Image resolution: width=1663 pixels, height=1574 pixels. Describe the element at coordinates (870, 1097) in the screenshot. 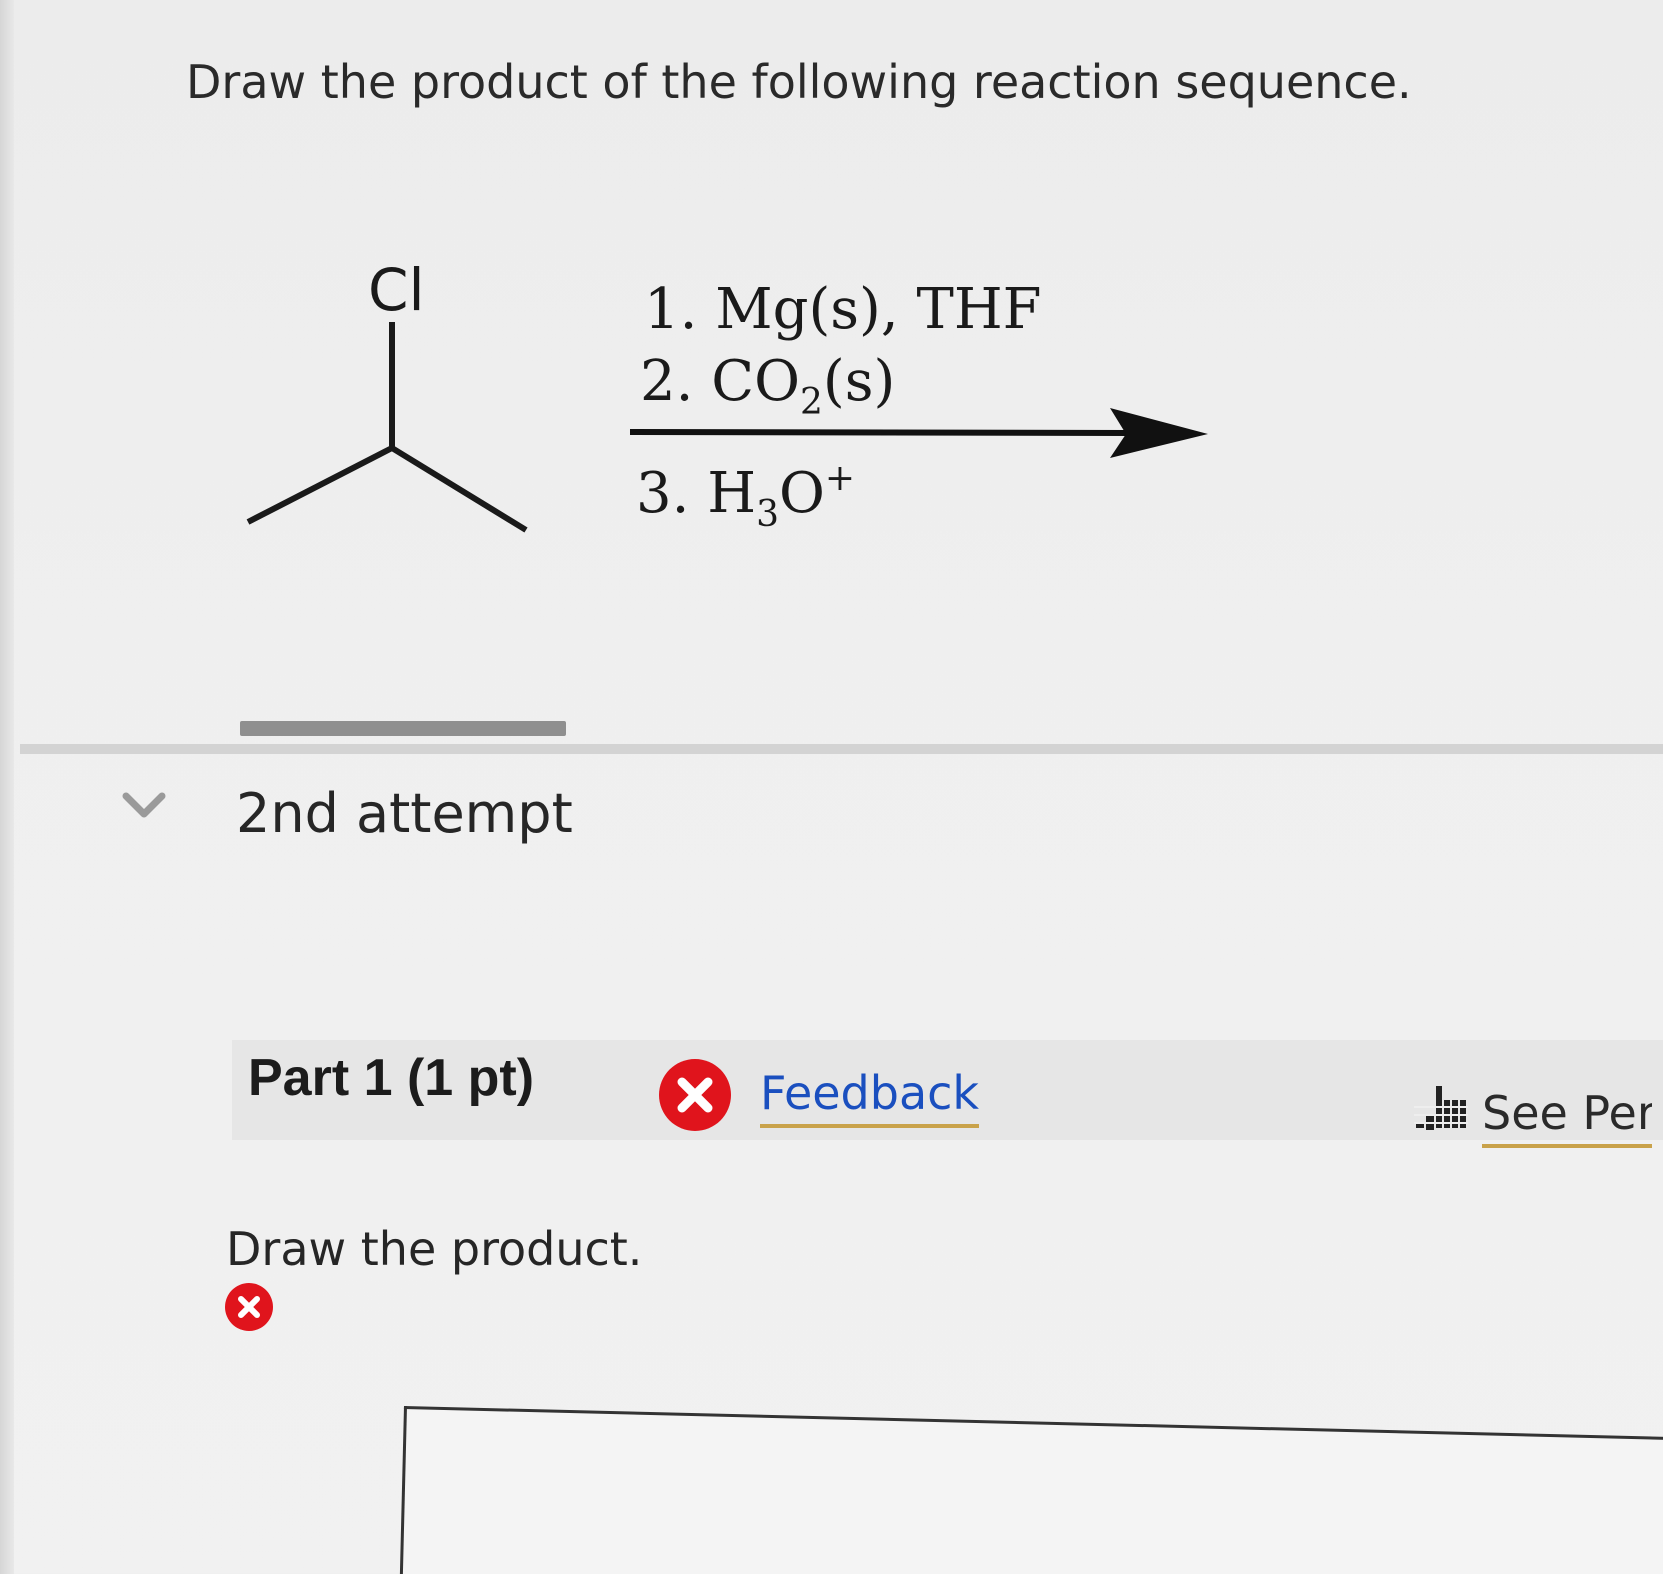

I see `feedback-link: Feedback` at that location.